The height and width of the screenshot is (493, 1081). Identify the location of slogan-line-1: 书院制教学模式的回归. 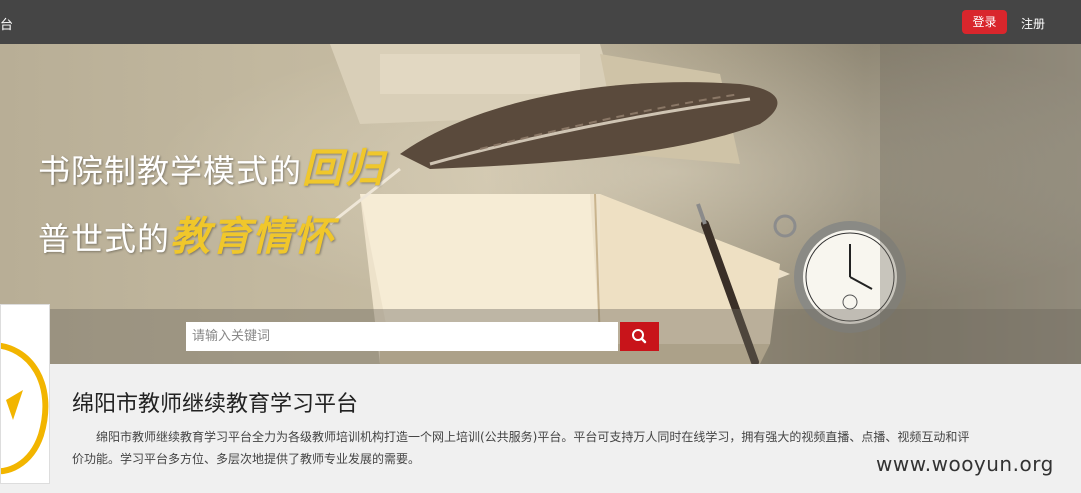
(211, 165).